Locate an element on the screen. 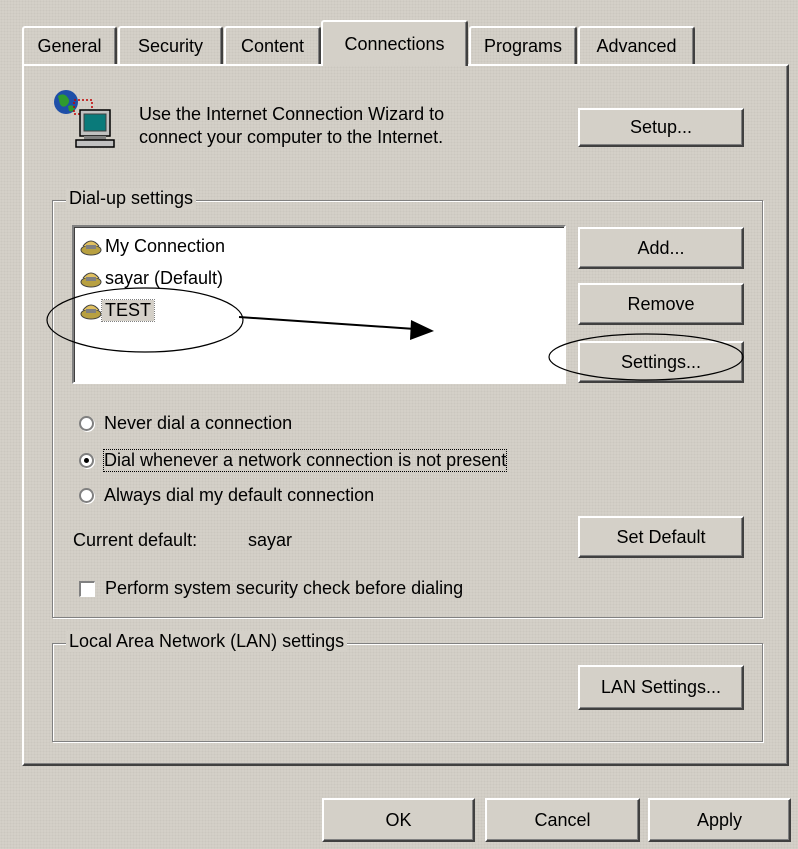 The width and height of the screenshot is (798, 849). cancel-button: Cancel is located at coordinates (562, 820).